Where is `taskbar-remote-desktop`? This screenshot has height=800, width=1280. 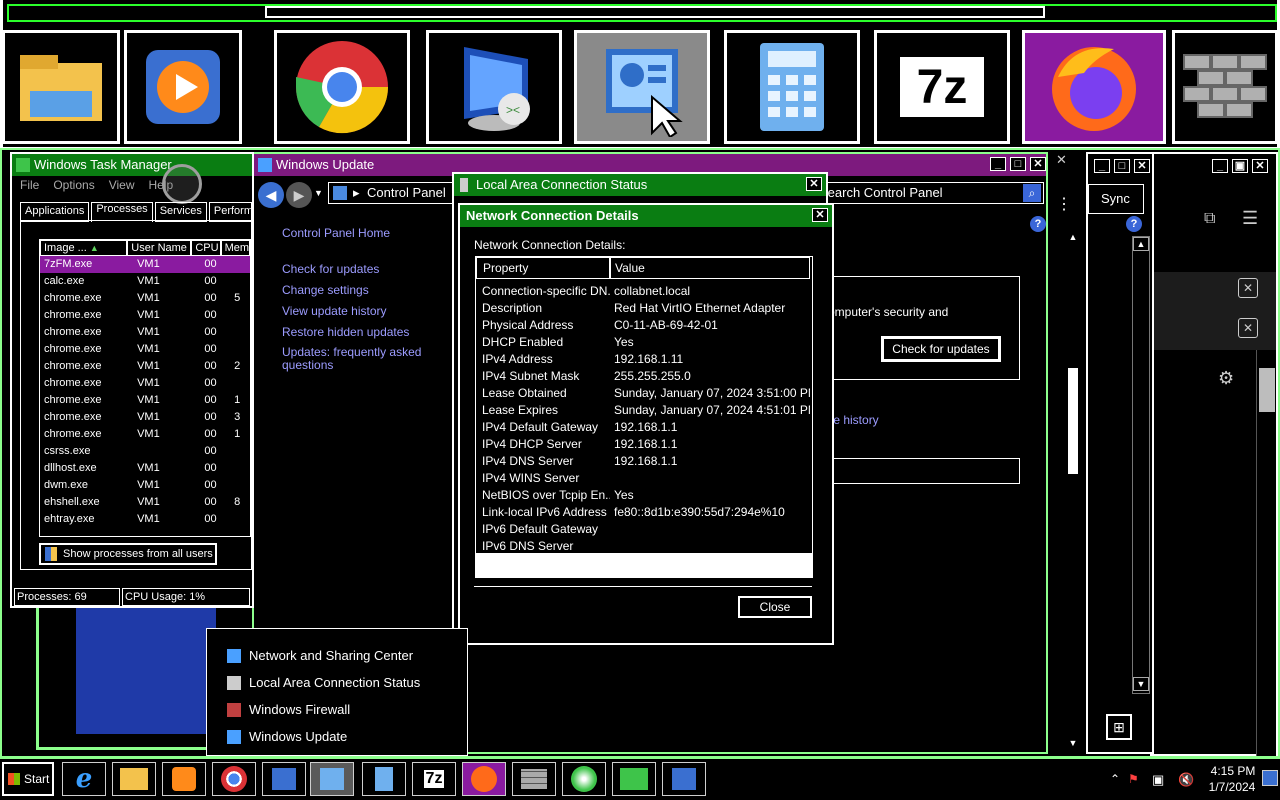
taskbar-remote-desktop is located at coordinates (284, 779).